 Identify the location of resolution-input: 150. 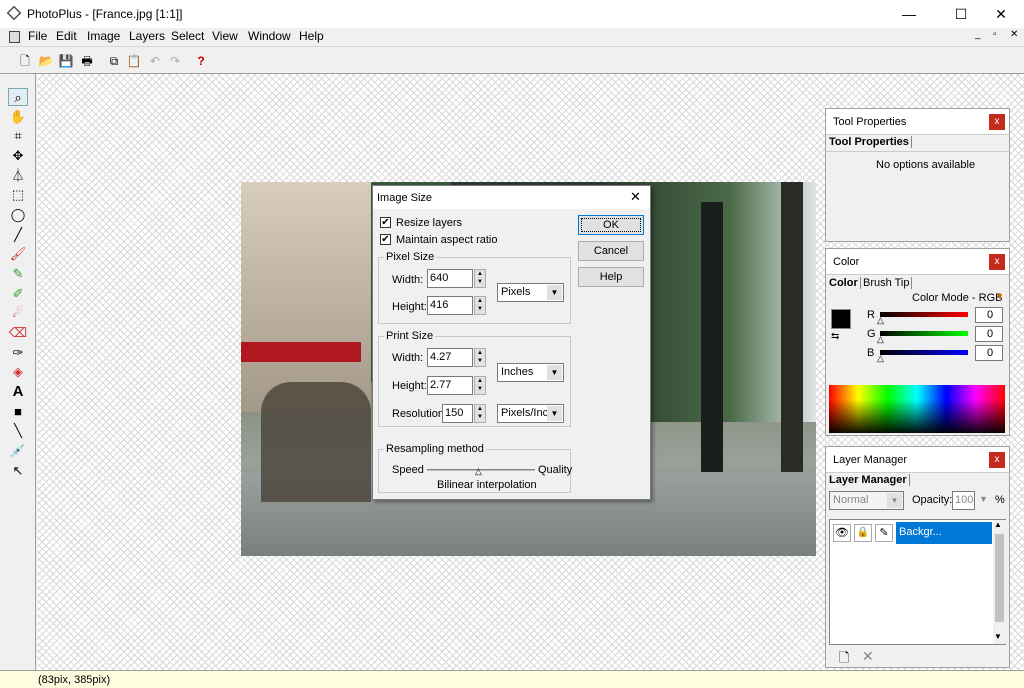
(457, 413).